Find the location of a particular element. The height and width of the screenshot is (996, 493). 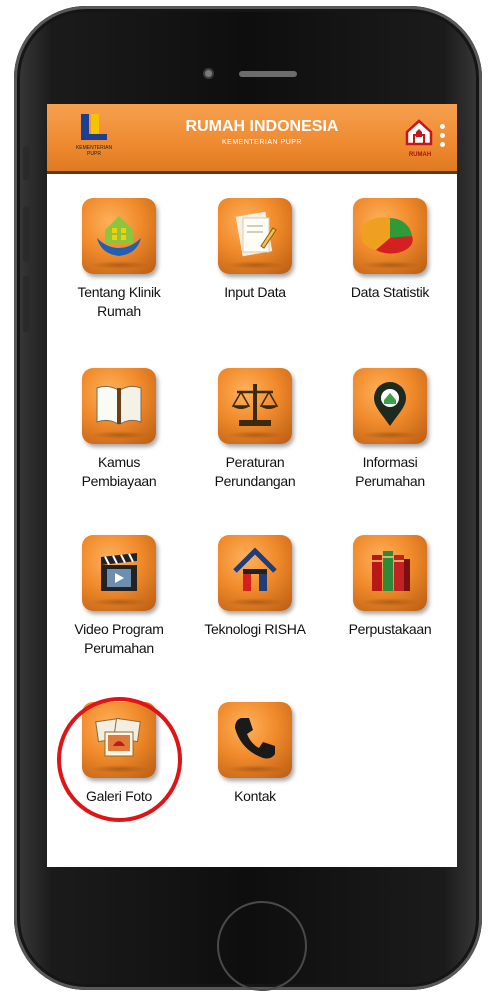

clapperboard-icon is located at coordinates (119, 573).